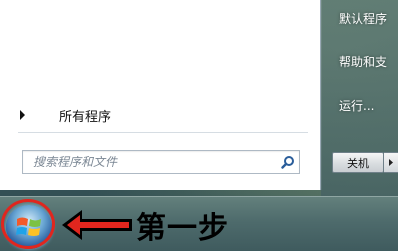 The width and height of the screenshot is (398, 251). What do you see at coordinates (363, 18) in the screenshot?
I see `default-programs-item: 默认程序` at bounding box center [363, 18].